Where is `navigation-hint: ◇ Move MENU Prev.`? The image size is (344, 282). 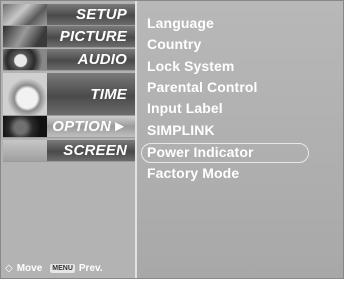
navigation-hint: ◇ Move MENU Prev. is located at coordinates (54, 268).